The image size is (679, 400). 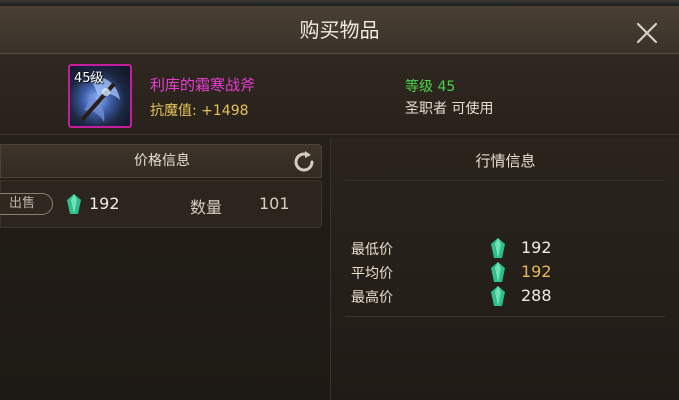 I want to click on price-panel-title: 价格信息, so click(x=162, y=161).